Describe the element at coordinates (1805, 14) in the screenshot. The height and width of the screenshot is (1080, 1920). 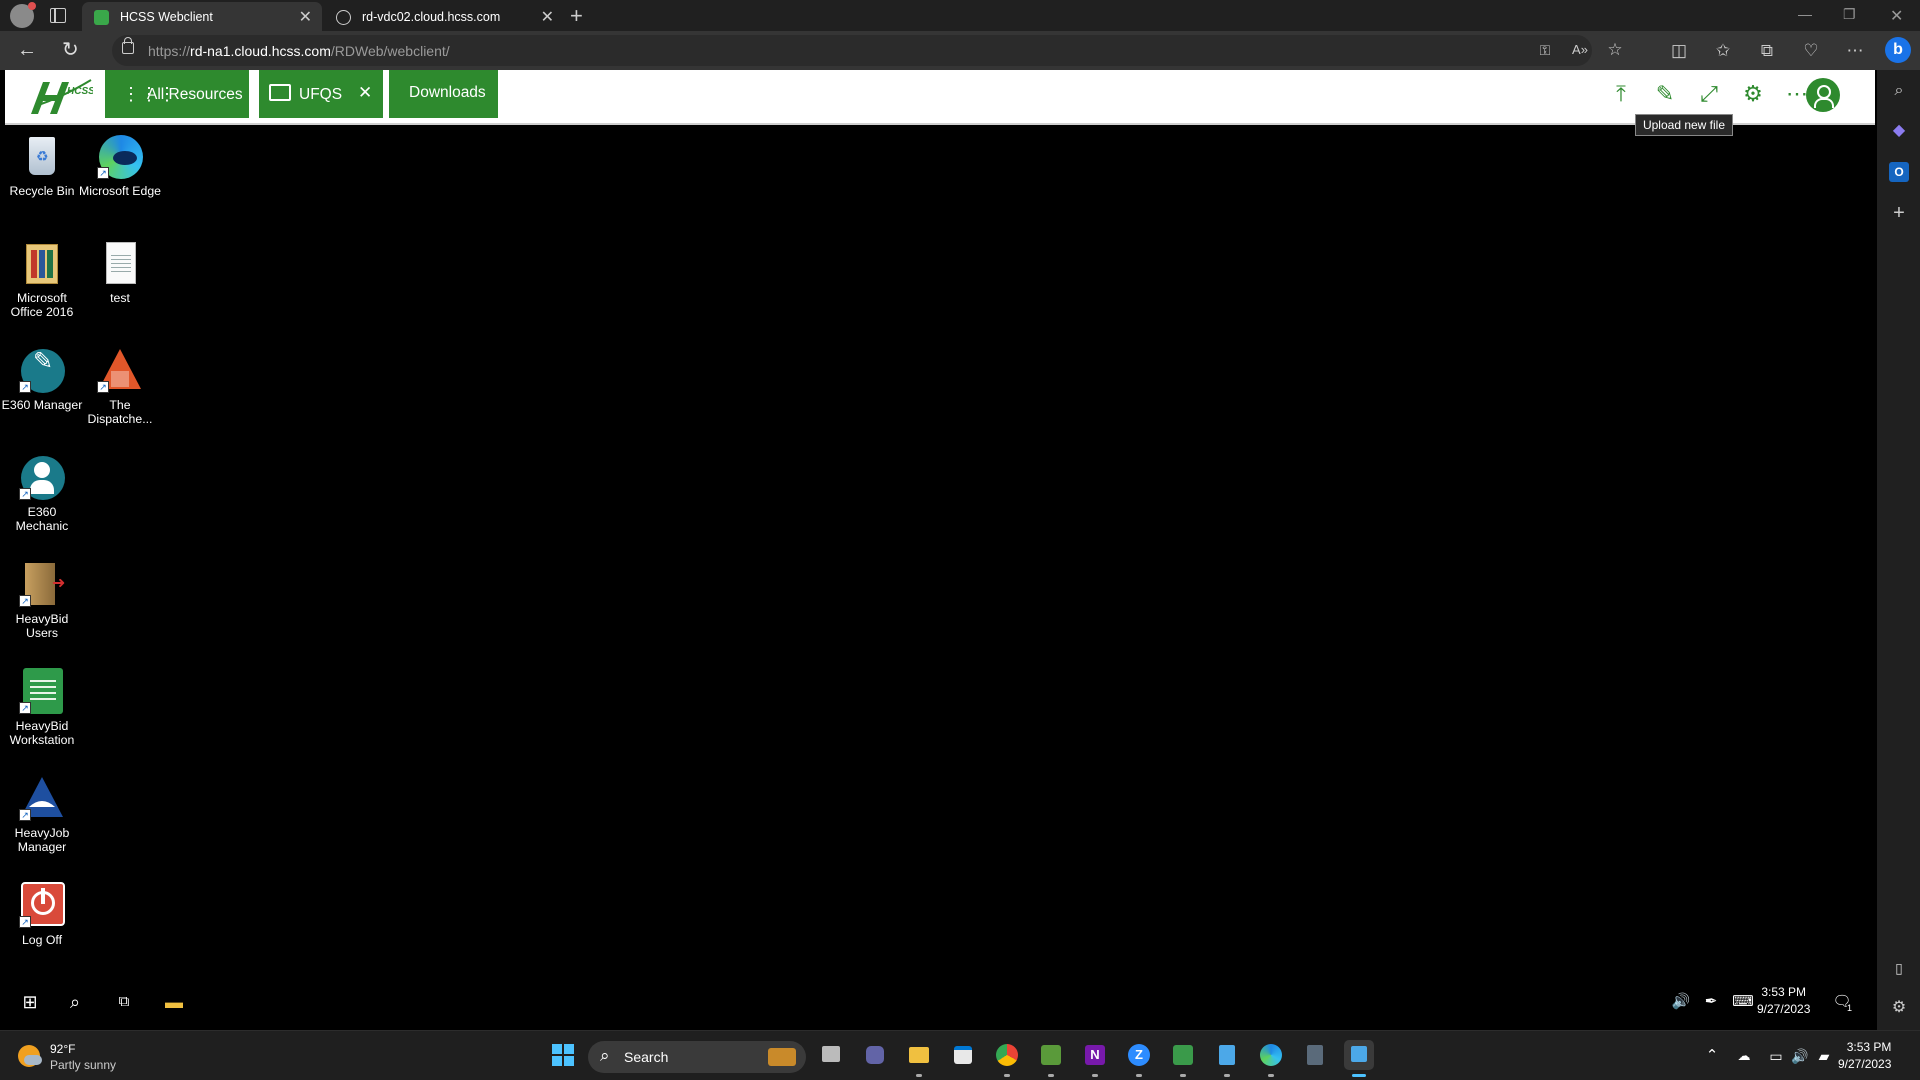
I see `minimize-icon: —` at that location.